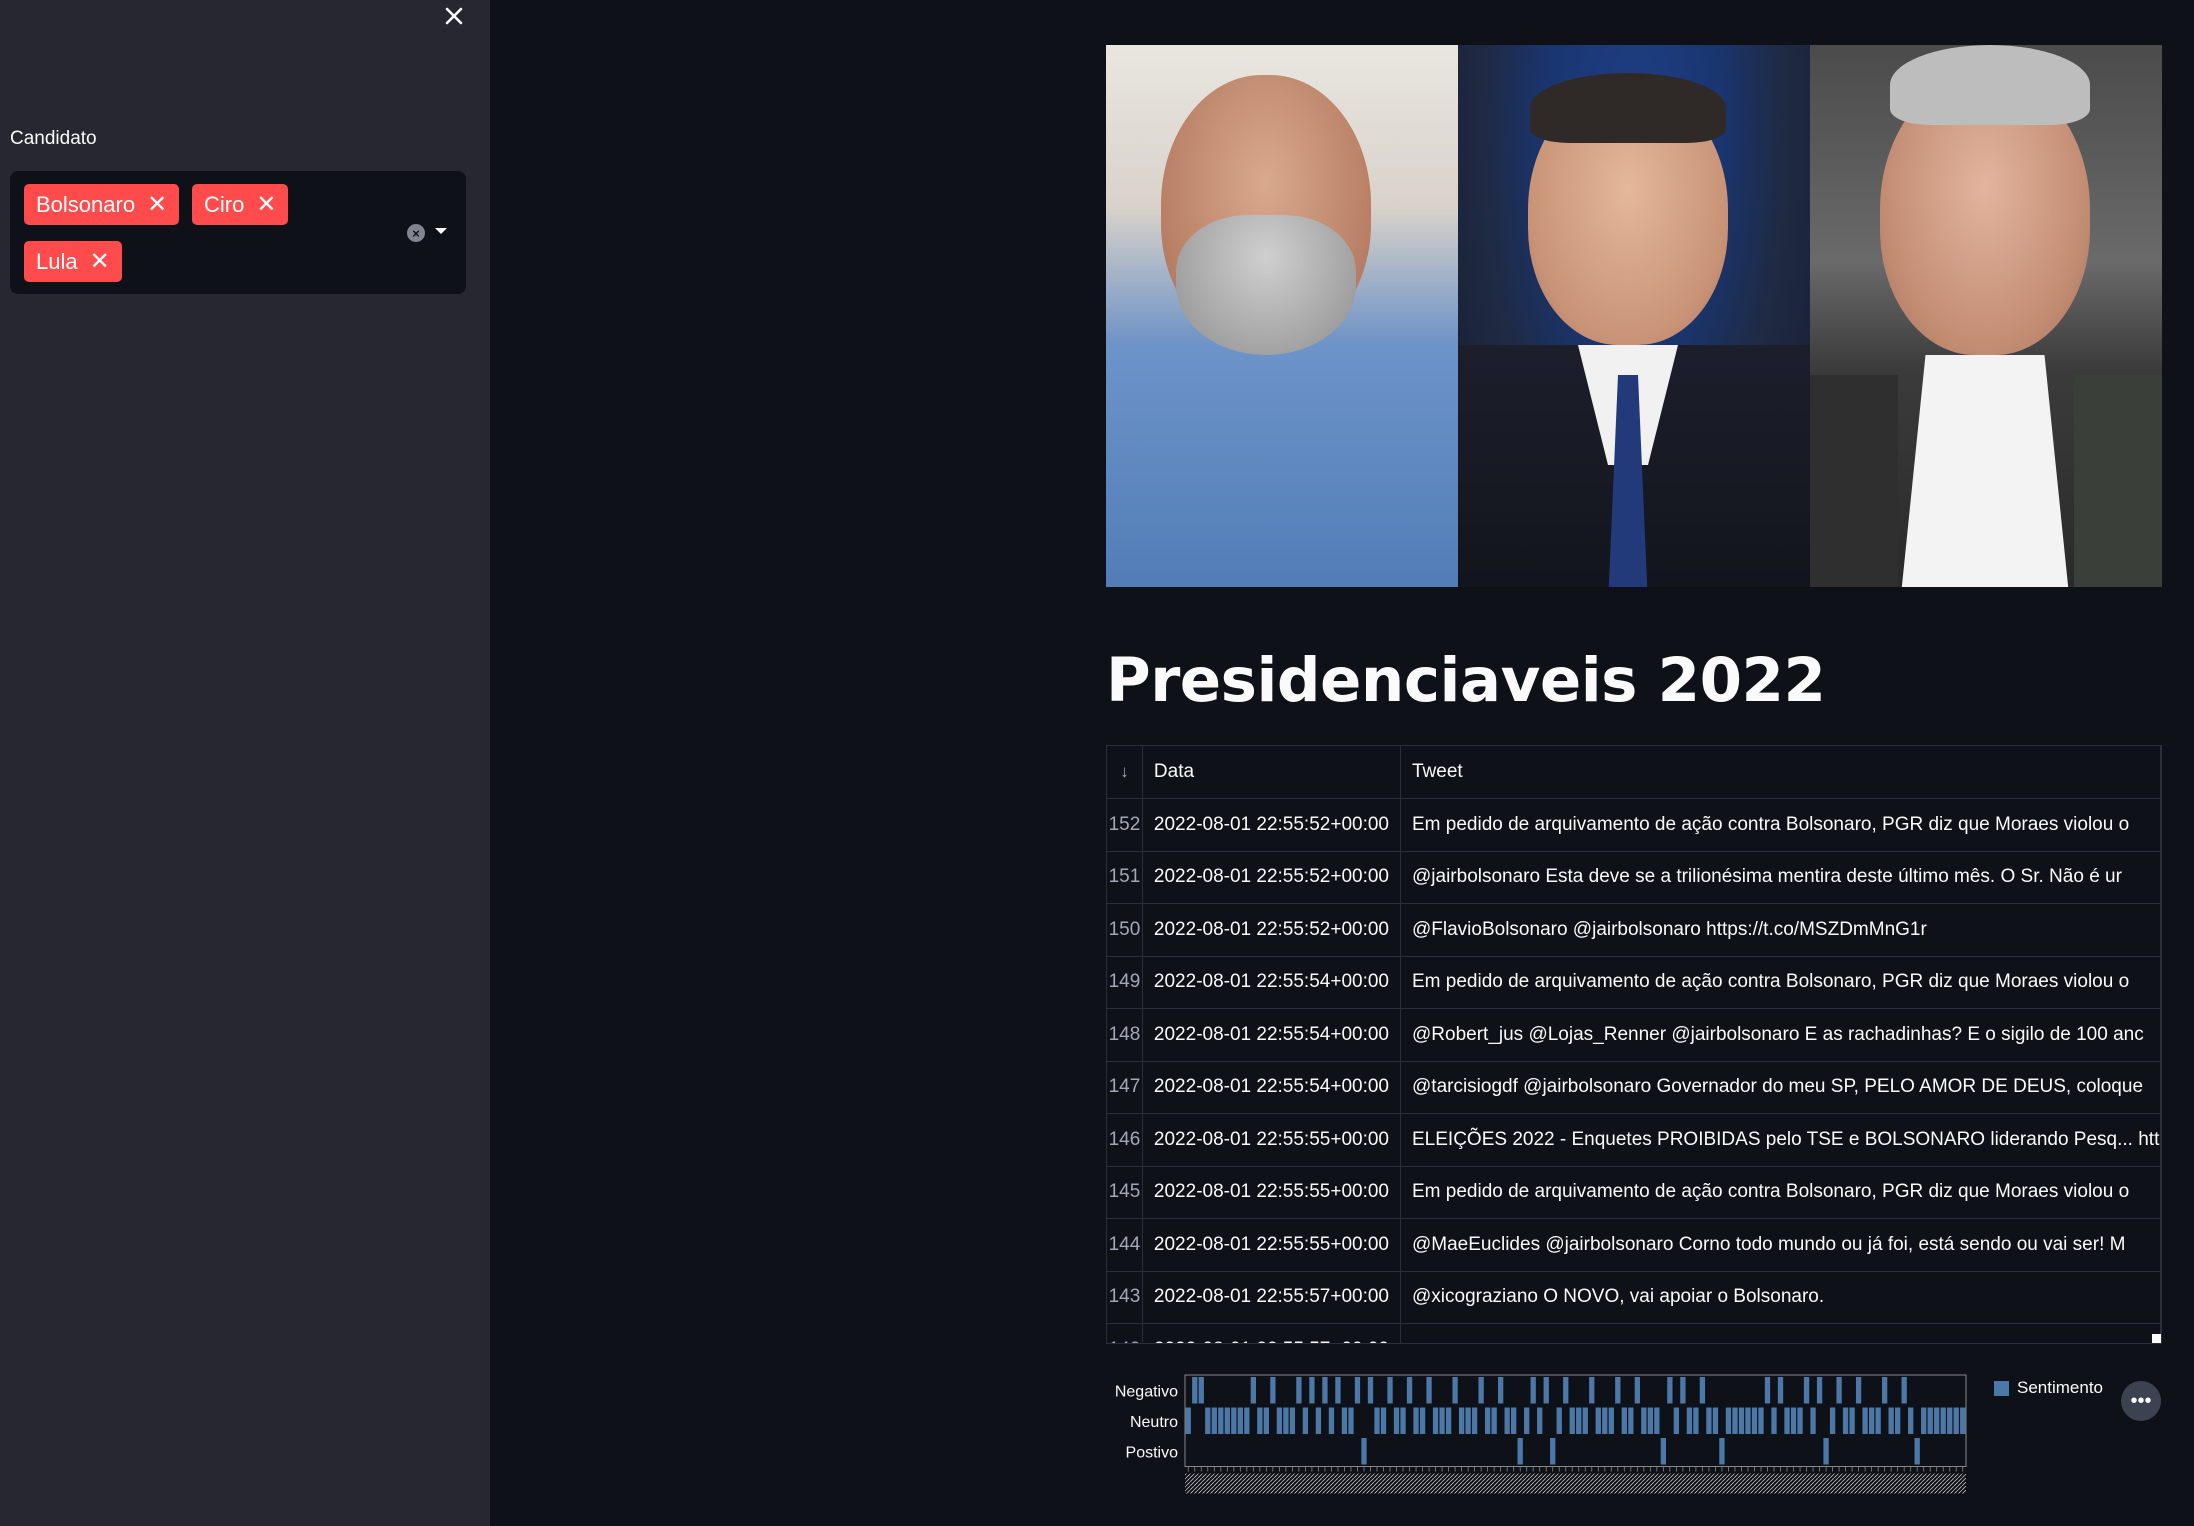 This screenshot has width=2194, height=1526. What do you see at coordinates (1125, 1297) in the screenshot?
I see `row-index: 143` at bounding box center [1125, 1297].